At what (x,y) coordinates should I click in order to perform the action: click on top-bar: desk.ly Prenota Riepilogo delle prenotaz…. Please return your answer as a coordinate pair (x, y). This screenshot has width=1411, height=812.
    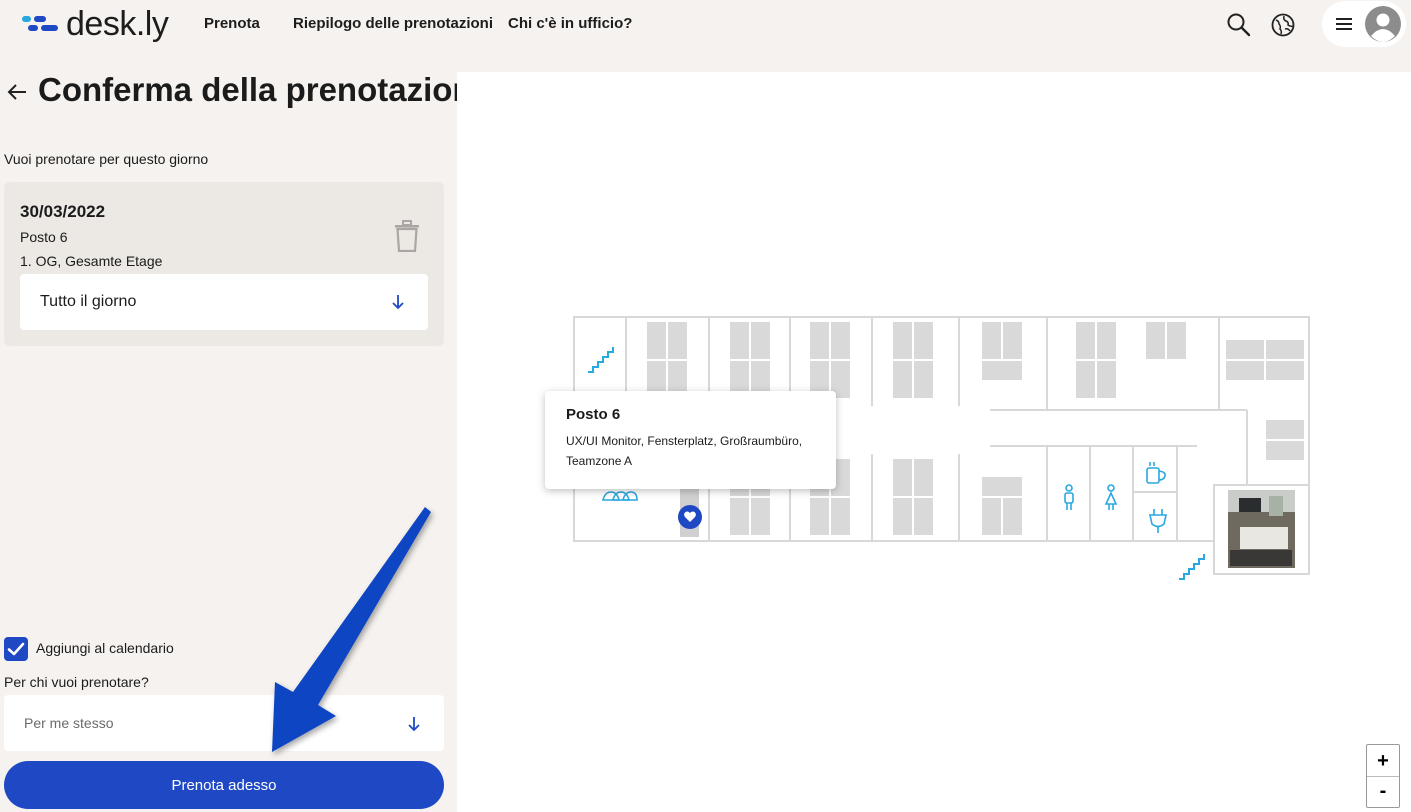
    Looking at the image, I should click on (705, 26).